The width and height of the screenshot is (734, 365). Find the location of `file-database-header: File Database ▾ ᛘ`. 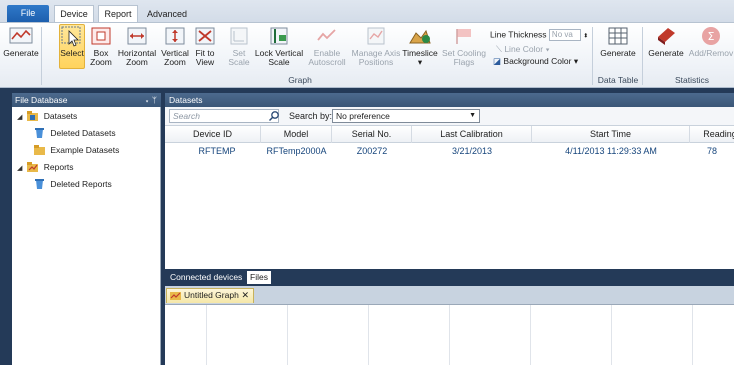

file-database-header: File Database ▾ ᛘ is located at coordinates (86, 100).